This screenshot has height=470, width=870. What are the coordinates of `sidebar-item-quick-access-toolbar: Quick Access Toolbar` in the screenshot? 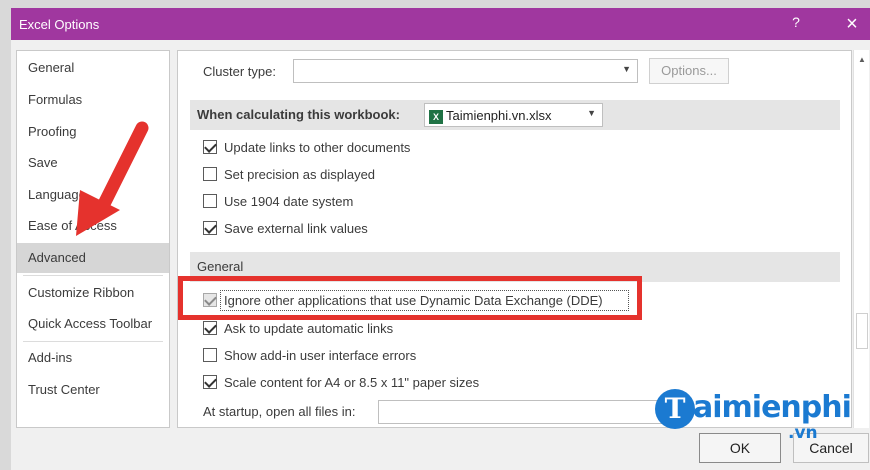 It's located at (93, 324).